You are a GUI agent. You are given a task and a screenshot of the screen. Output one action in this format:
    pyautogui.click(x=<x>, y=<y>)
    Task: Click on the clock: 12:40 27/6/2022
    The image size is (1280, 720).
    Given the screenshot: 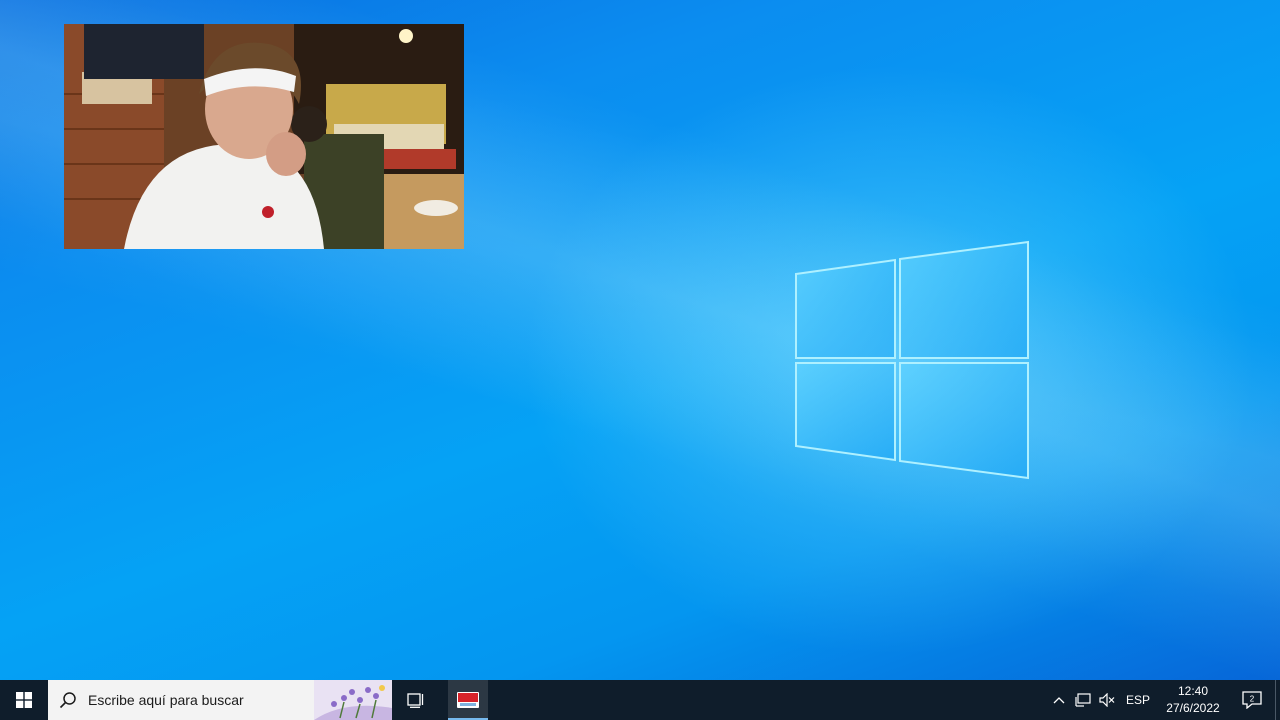 What is the action you would take?
    pyautogui.click(x=1193, y=700)
    